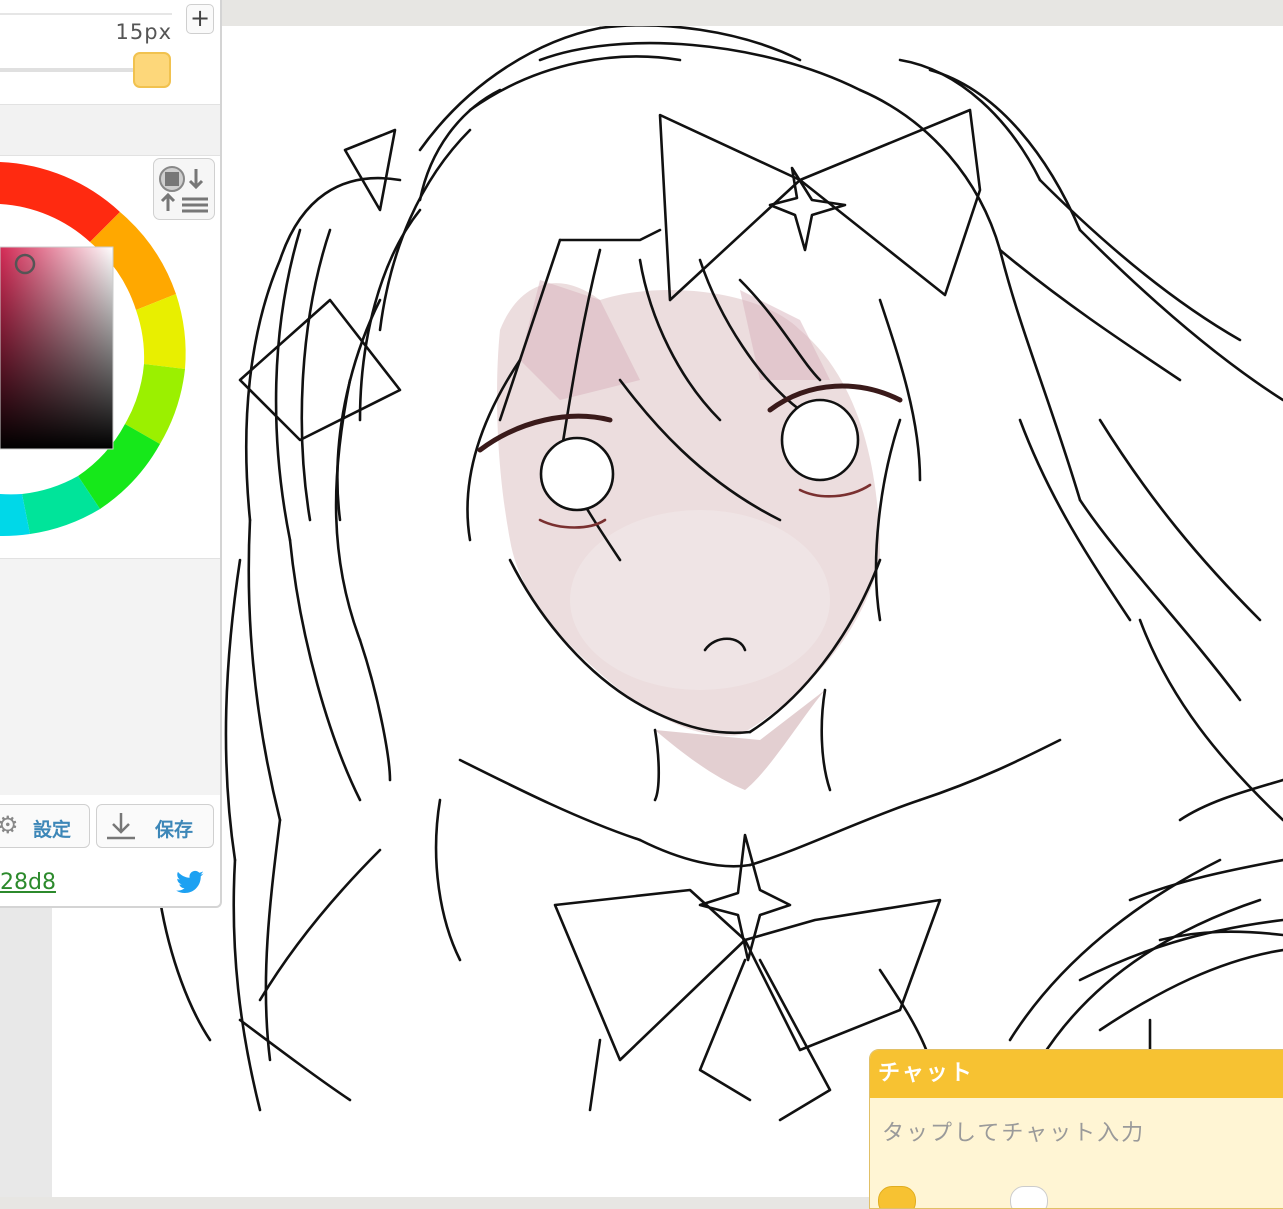  Describe the element at coordinates (110, 676) in the screenshot. I see `layer-area` at that location.